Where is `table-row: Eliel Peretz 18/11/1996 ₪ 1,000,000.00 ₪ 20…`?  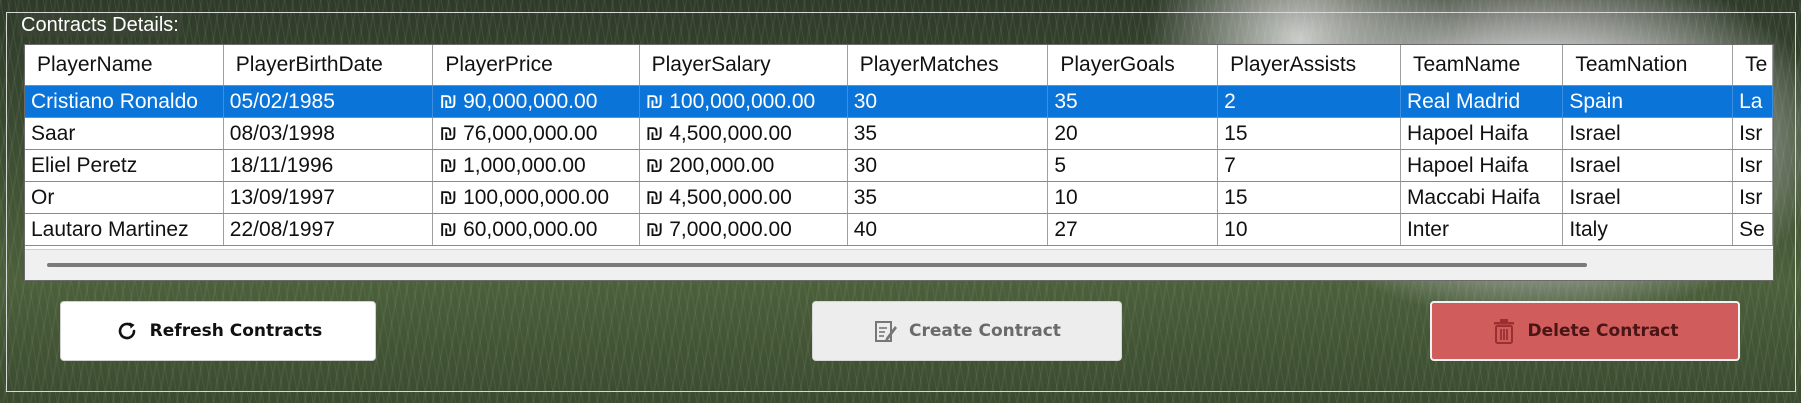
table-row: Eliel Peretz 18/11/1996 ₪ 1,000,000.00 ₪ 20… is located at coordinates (899, 165).